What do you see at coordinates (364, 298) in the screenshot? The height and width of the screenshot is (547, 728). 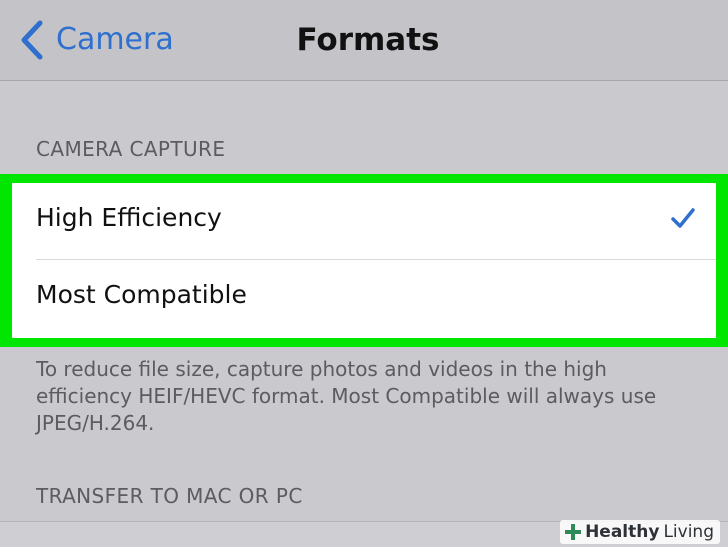 I see `option-most-compatible: Most Compatible` at bounding box center [364, 298].